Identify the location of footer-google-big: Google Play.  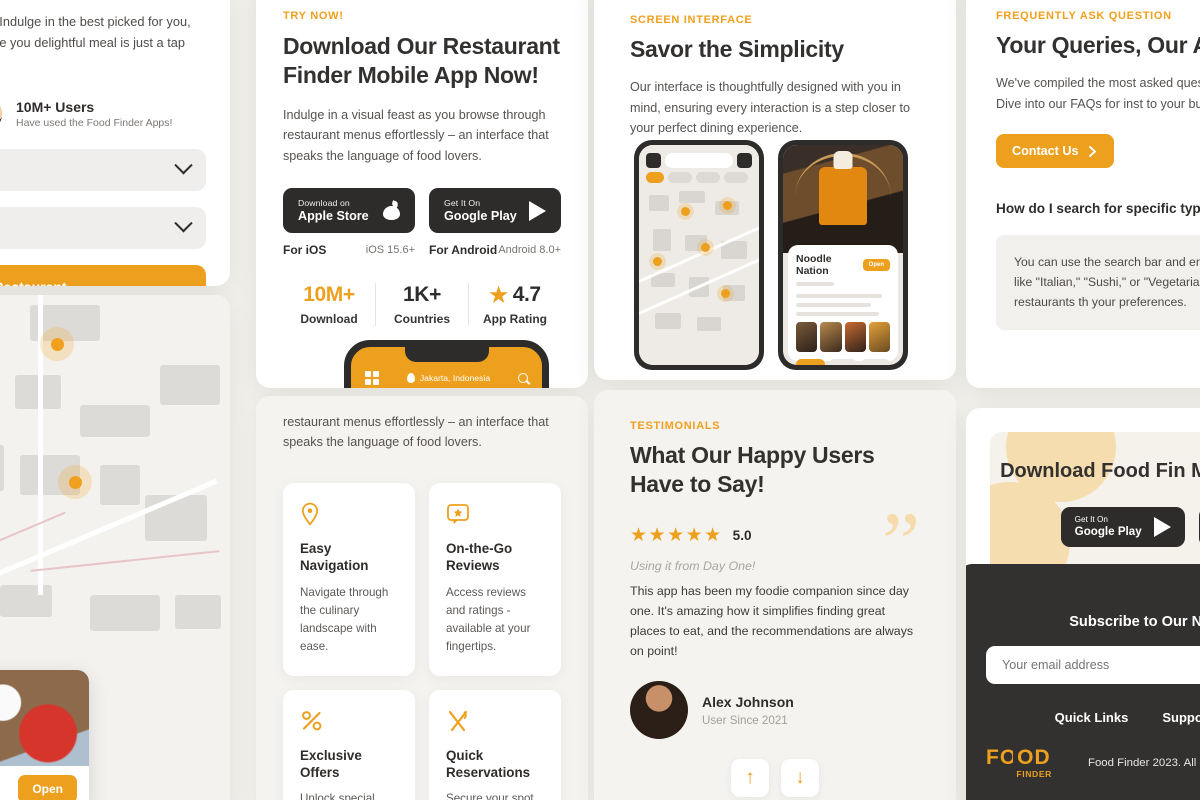
(1108, 532).